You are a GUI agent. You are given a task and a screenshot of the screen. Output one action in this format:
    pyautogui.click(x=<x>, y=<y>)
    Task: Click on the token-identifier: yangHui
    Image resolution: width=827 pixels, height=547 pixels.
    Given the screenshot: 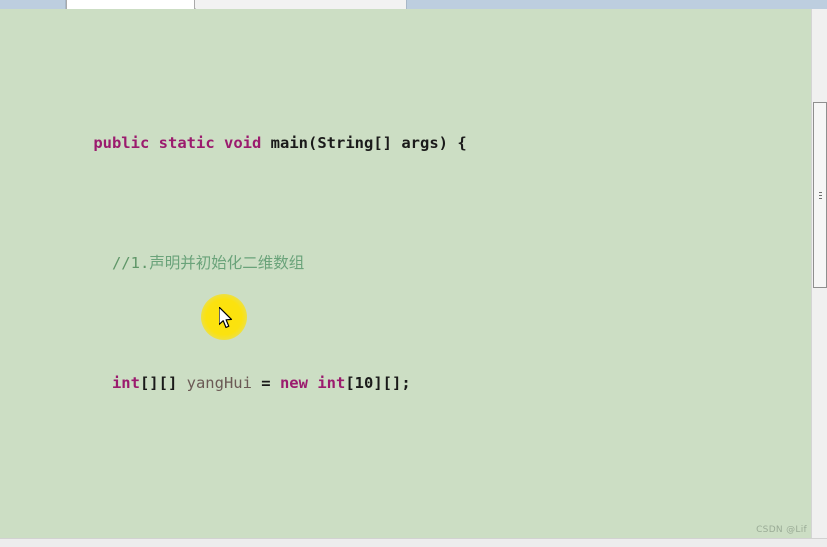 What is the action you would take?
    pyautogui.click(x=219, y=383)
    